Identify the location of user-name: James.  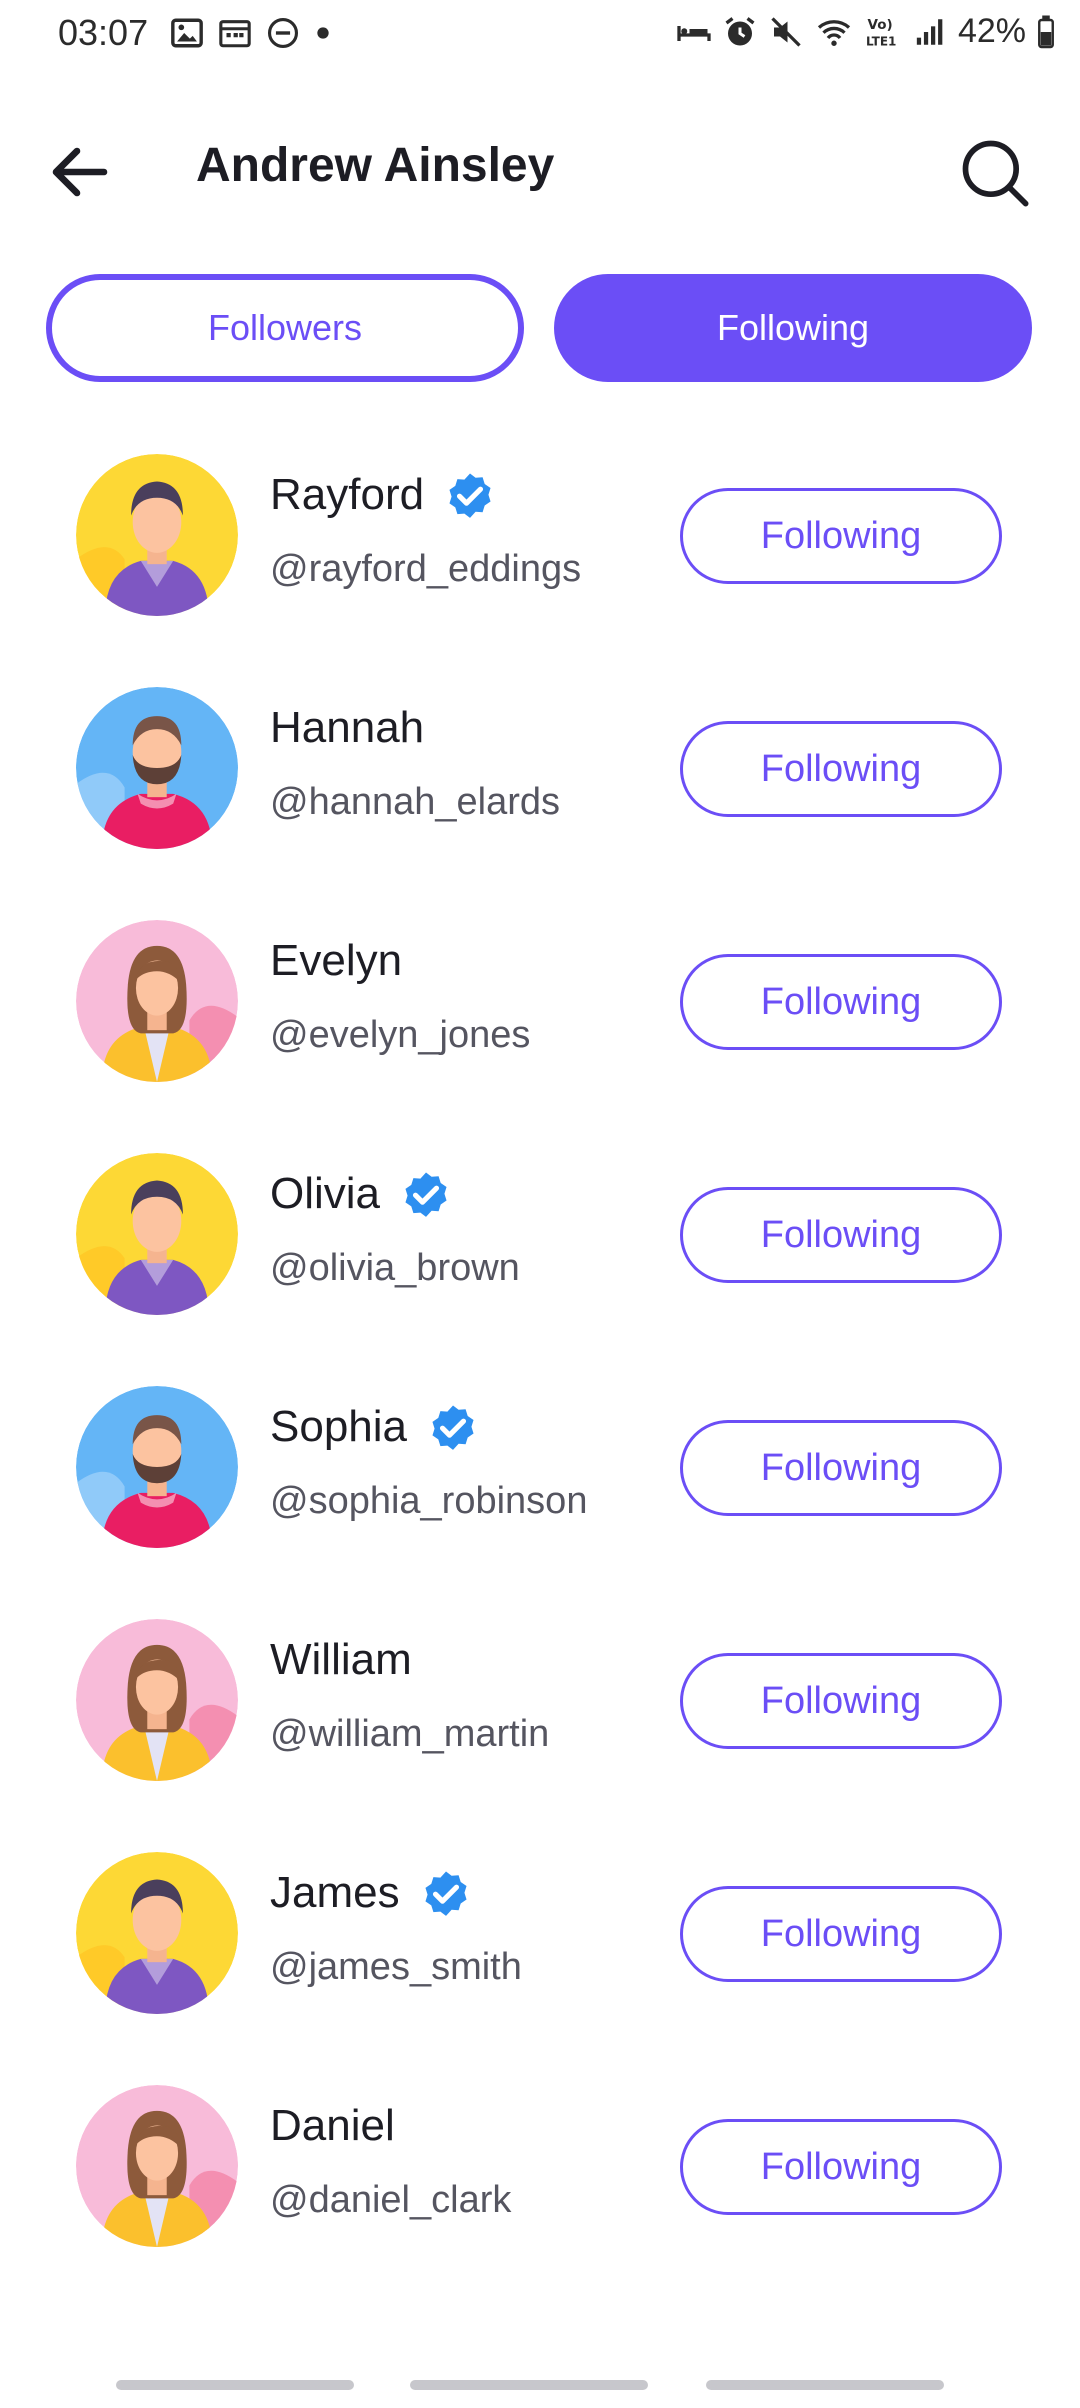
(335, 1892).